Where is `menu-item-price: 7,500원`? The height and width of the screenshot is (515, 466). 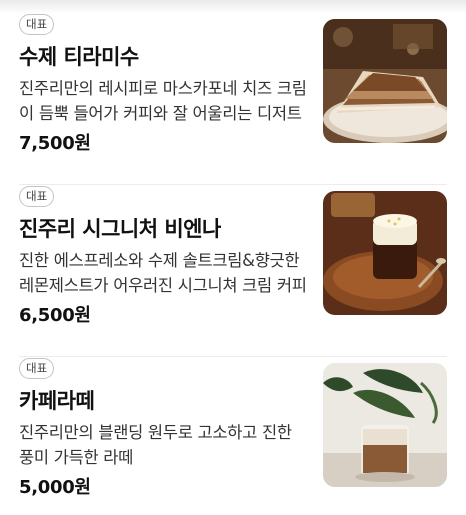
menu-item-price: 7,500원 is located at coordinates (55, 143).